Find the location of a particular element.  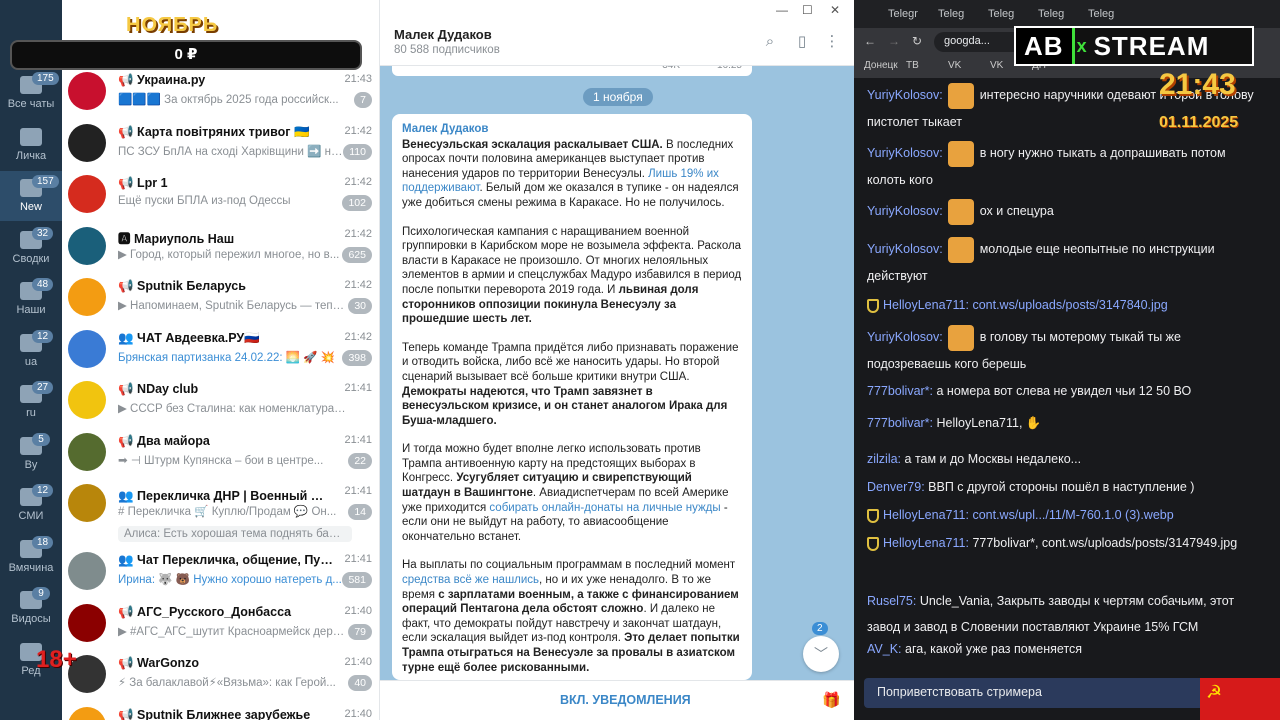

chat-title: 📢 NDay club is located at coordinates (158, 389).